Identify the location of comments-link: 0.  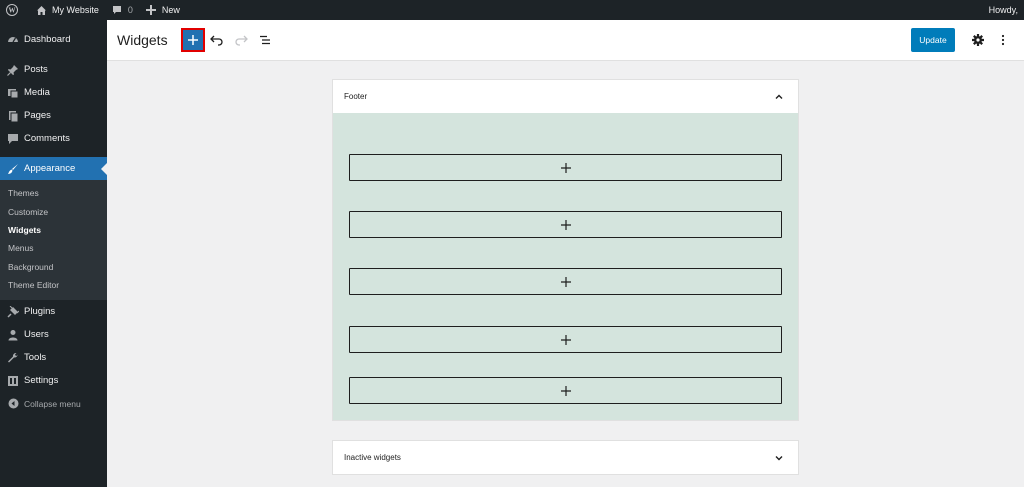
(122, 10).